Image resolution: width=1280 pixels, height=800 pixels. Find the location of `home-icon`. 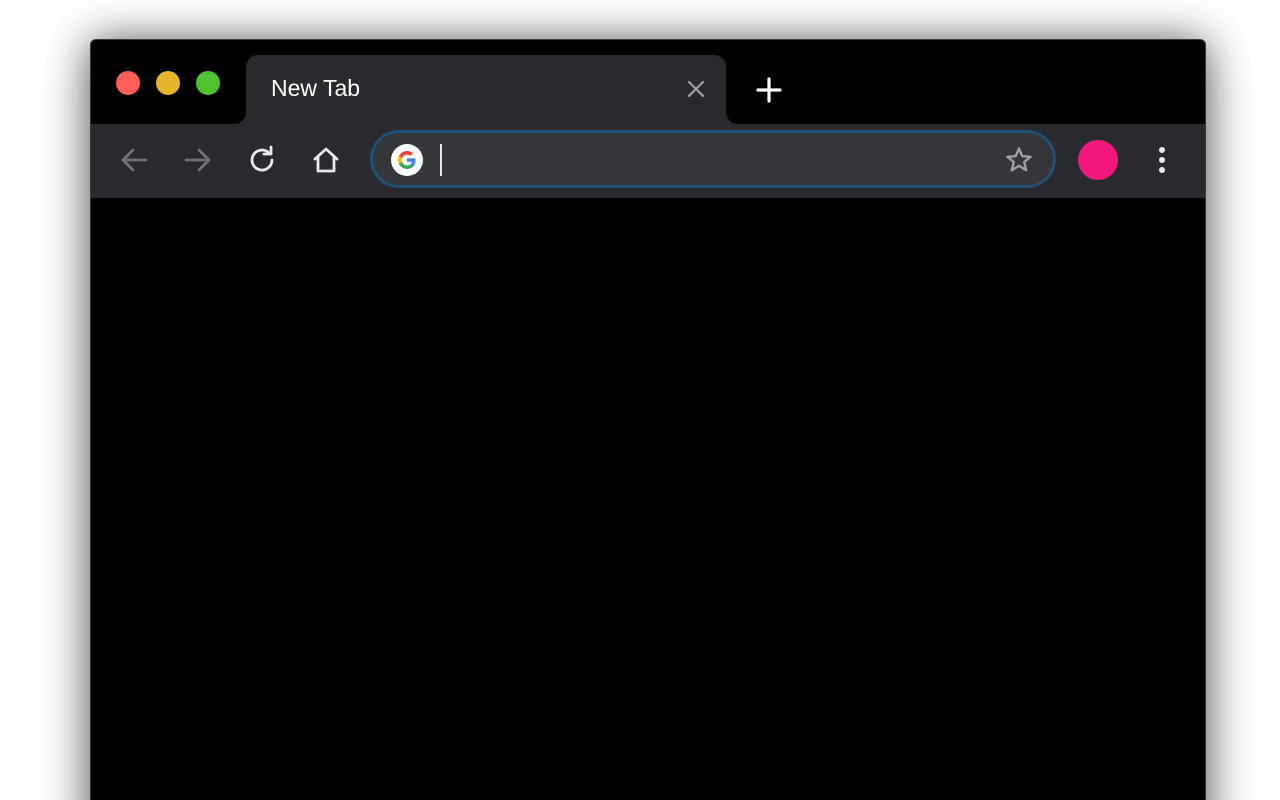

home-icon is located at coordinates (326, 160).